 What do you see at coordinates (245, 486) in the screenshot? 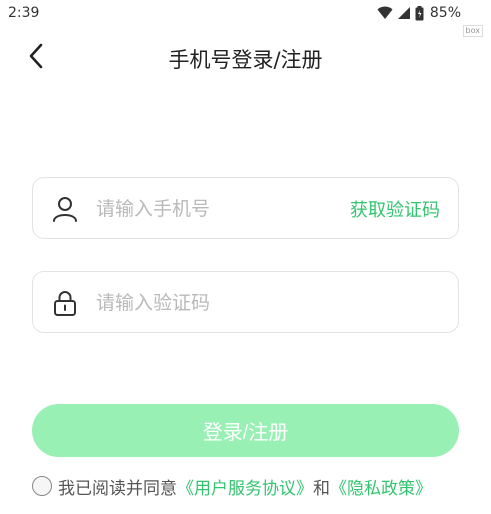
I see `user-agreement-link: 《用户服务协议》` at bounding box center [245, 486].